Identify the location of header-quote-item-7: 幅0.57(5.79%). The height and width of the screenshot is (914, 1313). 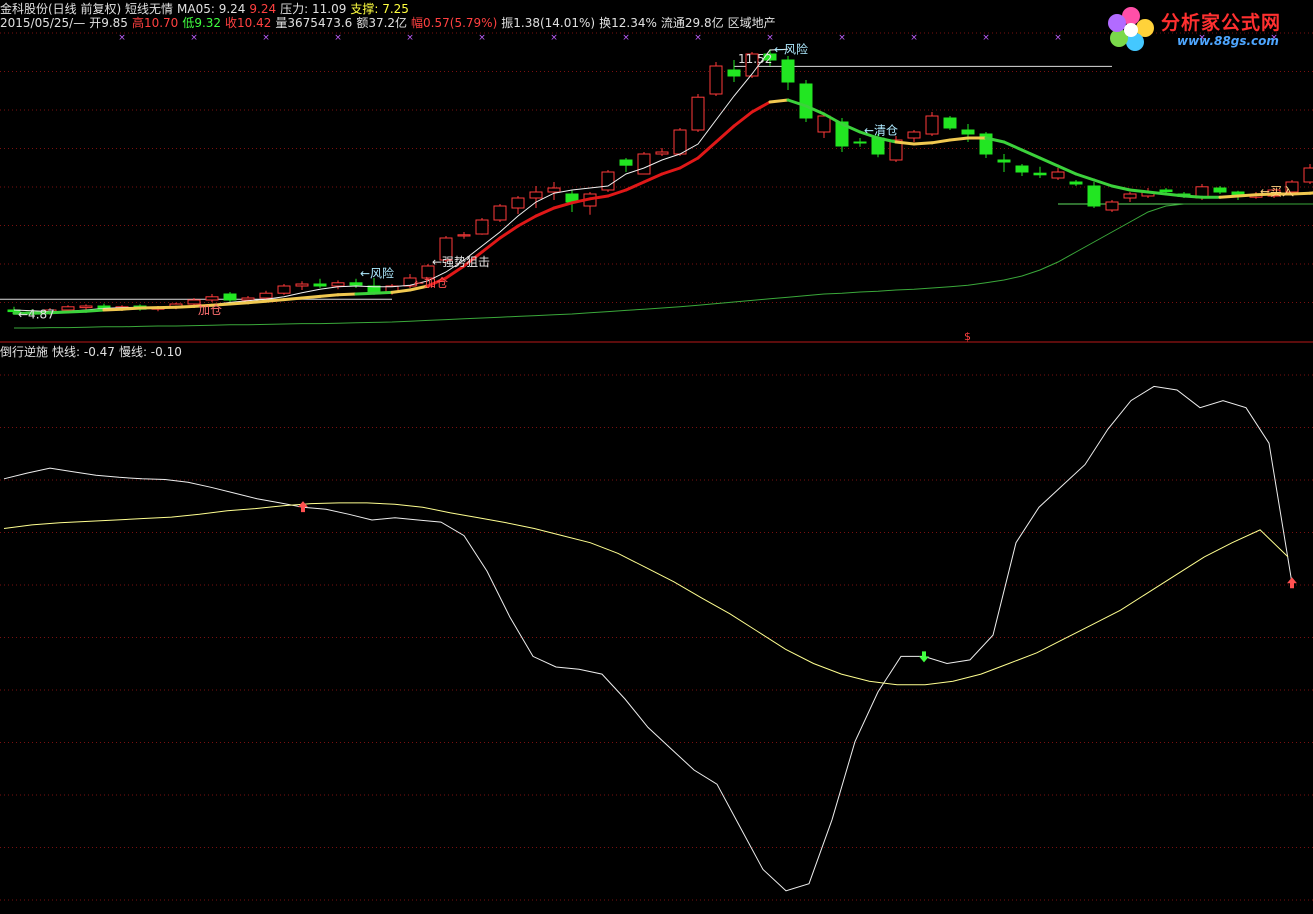
(454, 23).